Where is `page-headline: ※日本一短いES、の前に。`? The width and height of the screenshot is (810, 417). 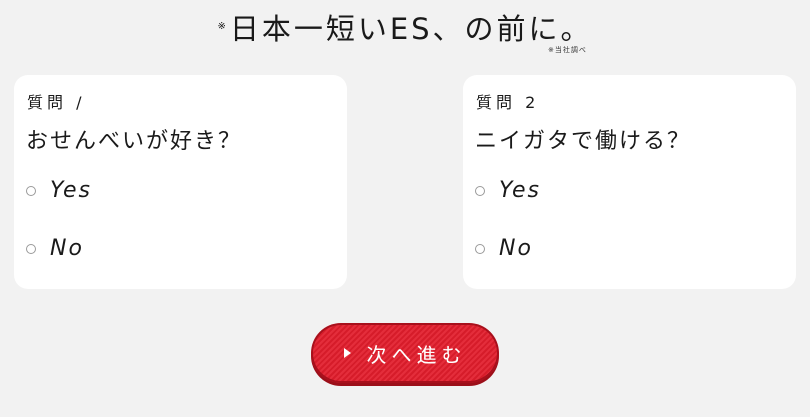
page-headline: ※日本一短いES、の前に。 is located at coordinates (405, 29).